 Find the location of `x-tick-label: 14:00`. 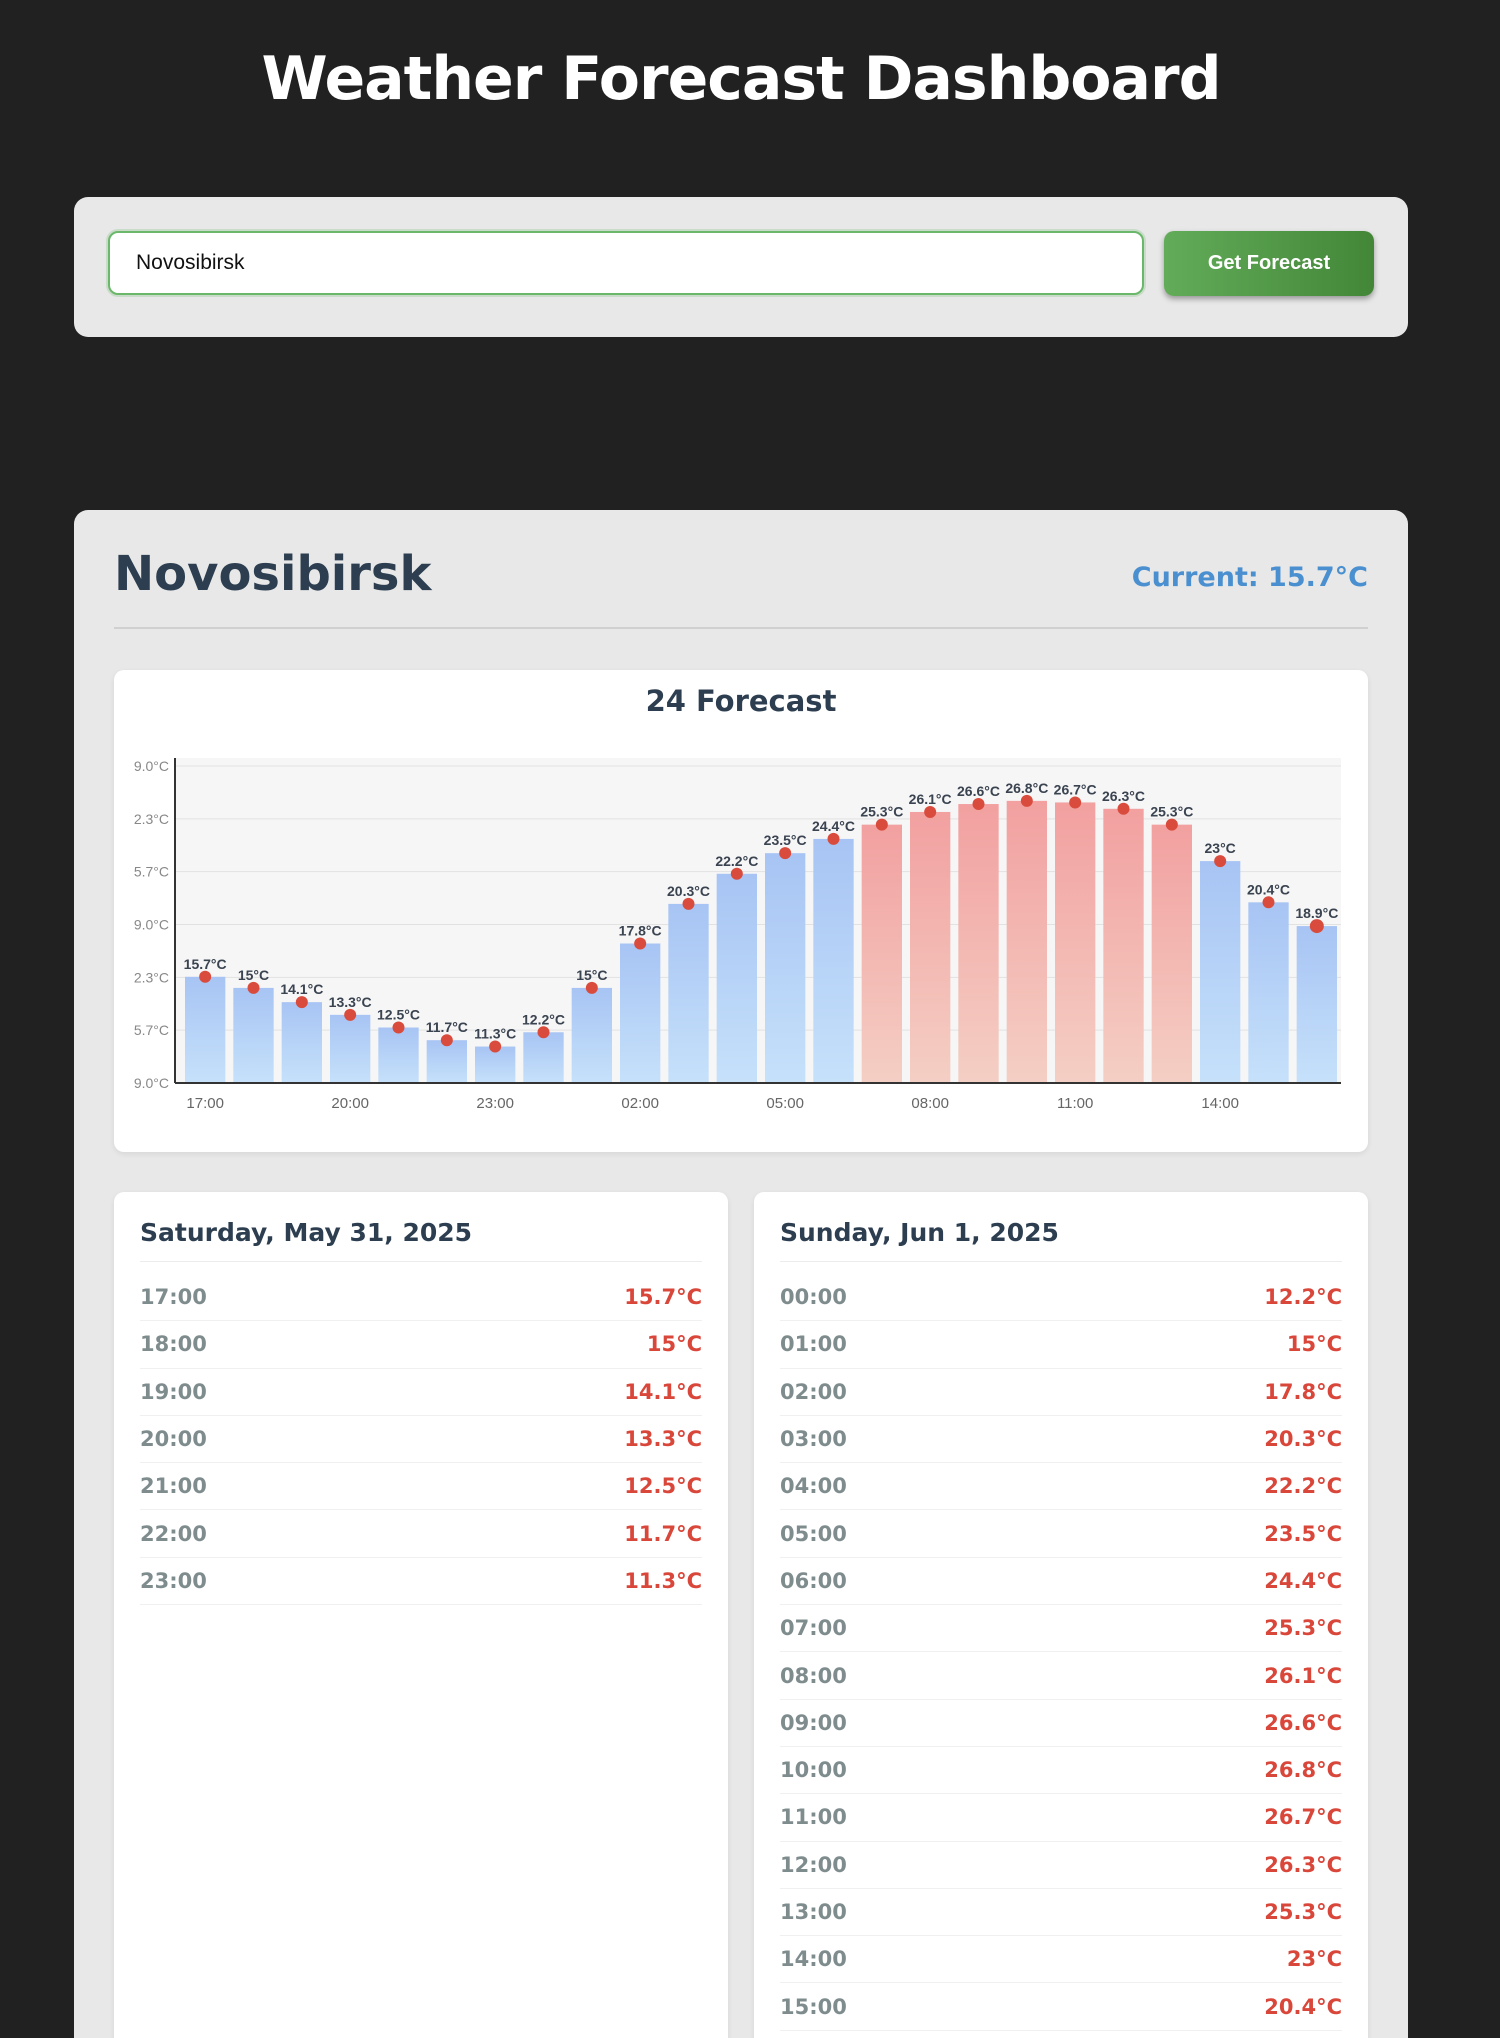

x-tick-label: 14:00 is located at coordinates (1220, 1103).